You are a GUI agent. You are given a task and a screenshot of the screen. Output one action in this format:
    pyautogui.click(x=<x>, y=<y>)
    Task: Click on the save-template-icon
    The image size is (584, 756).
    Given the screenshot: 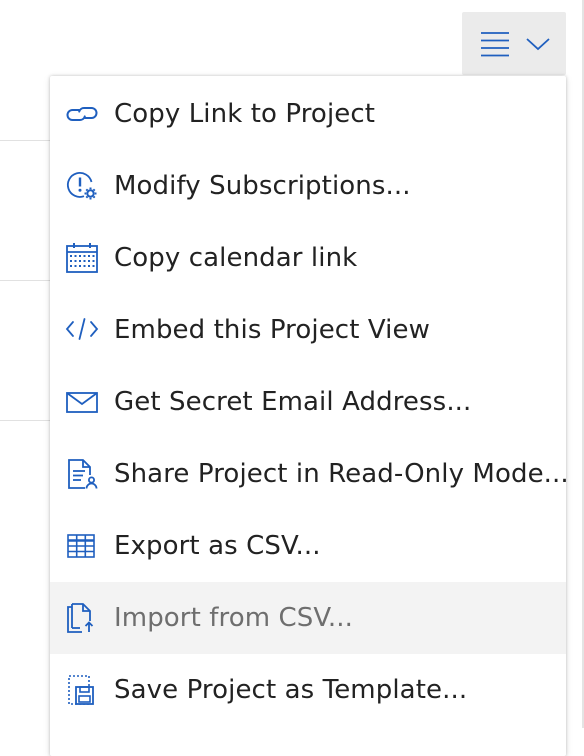 What is the action you would take?
    pyautogui.click(x=81, y=690)
    